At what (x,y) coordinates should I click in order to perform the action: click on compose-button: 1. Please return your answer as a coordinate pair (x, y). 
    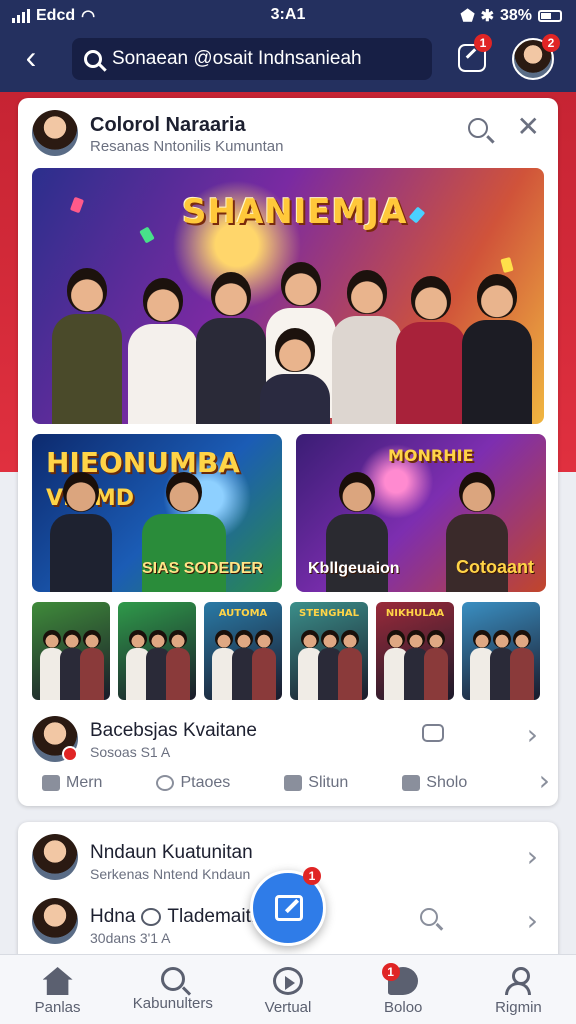
    Looking at the image, I should click on (475, 53).